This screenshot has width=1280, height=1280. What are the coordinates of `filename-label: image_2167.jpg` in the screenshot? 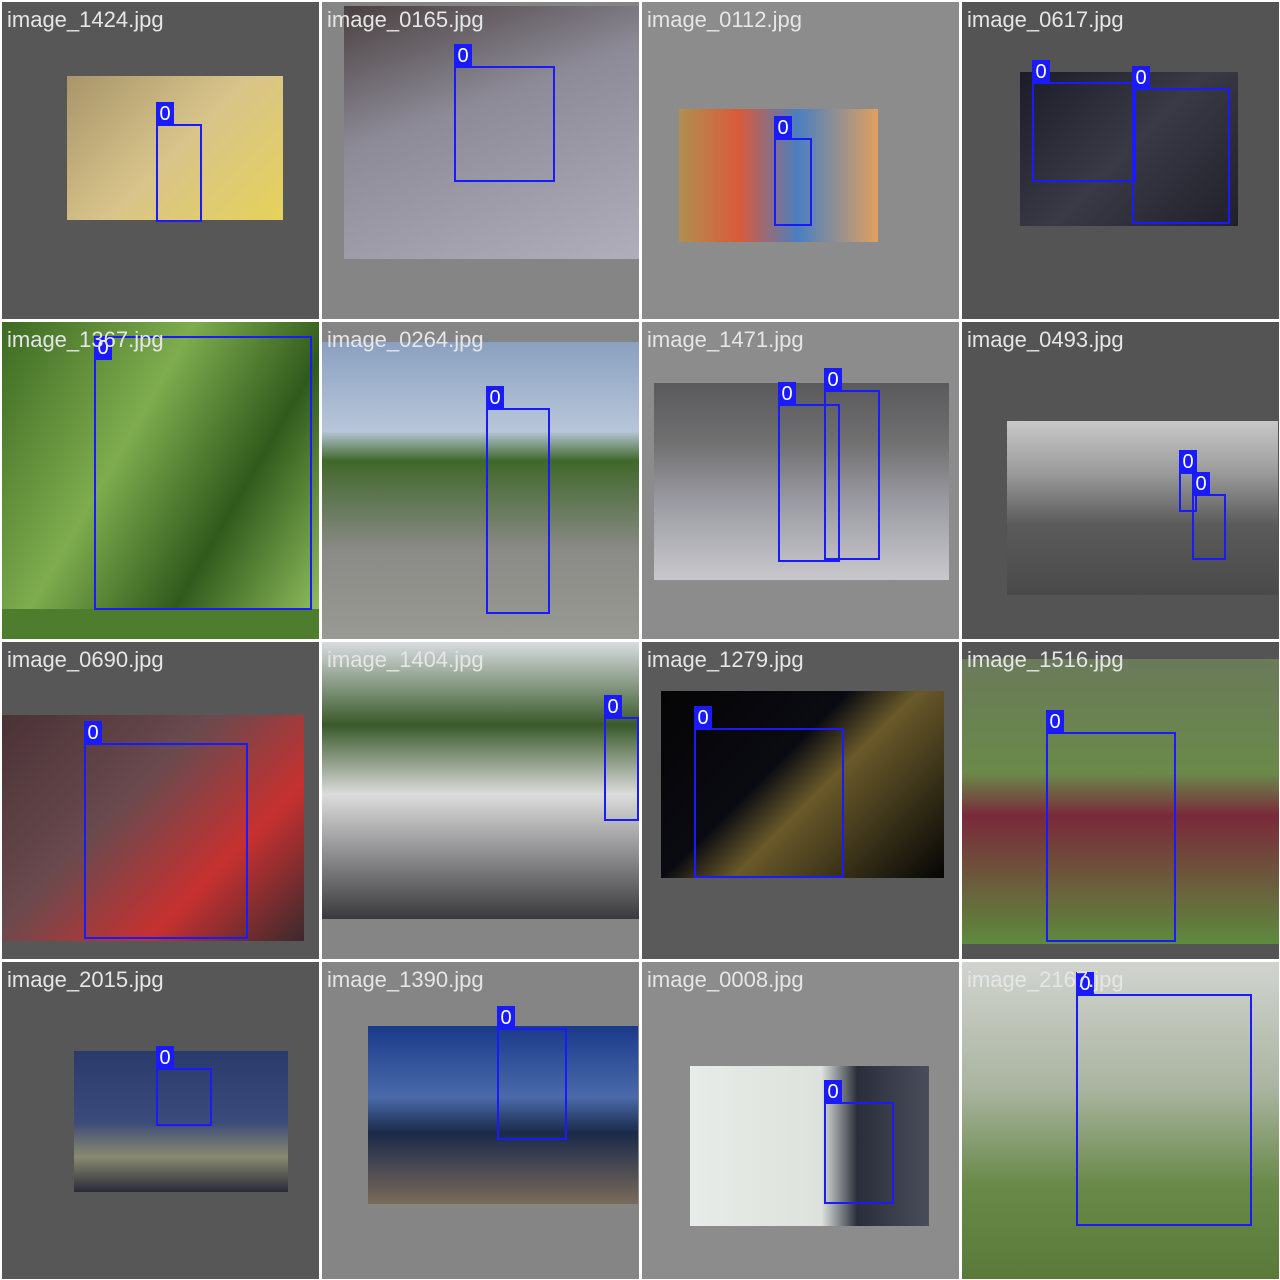 It's located at (1045, 979).